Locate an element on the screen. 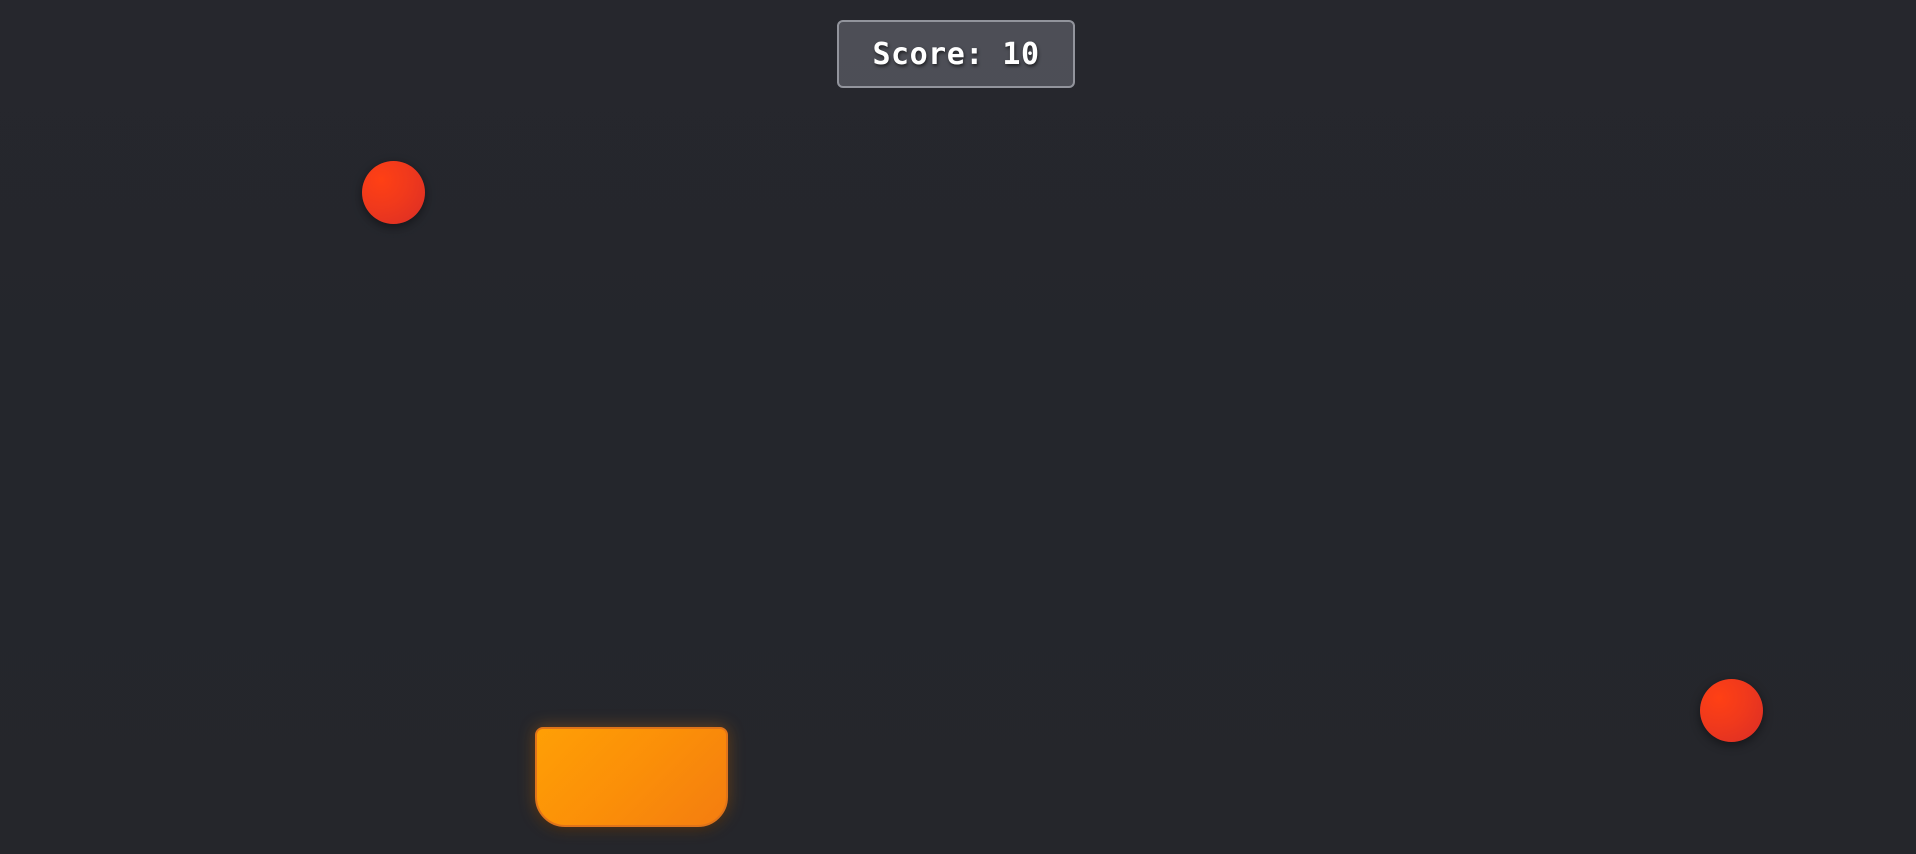  score-display: Score: 10 is located at coordinates (956, 54).